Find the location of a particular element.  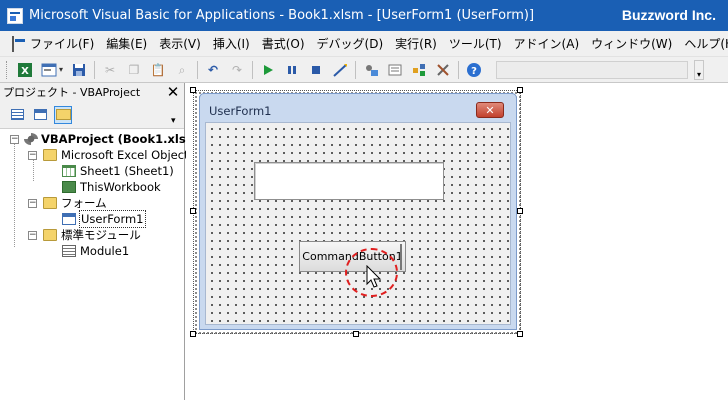

vbaproject-icon is located at coordinates (31, 139).